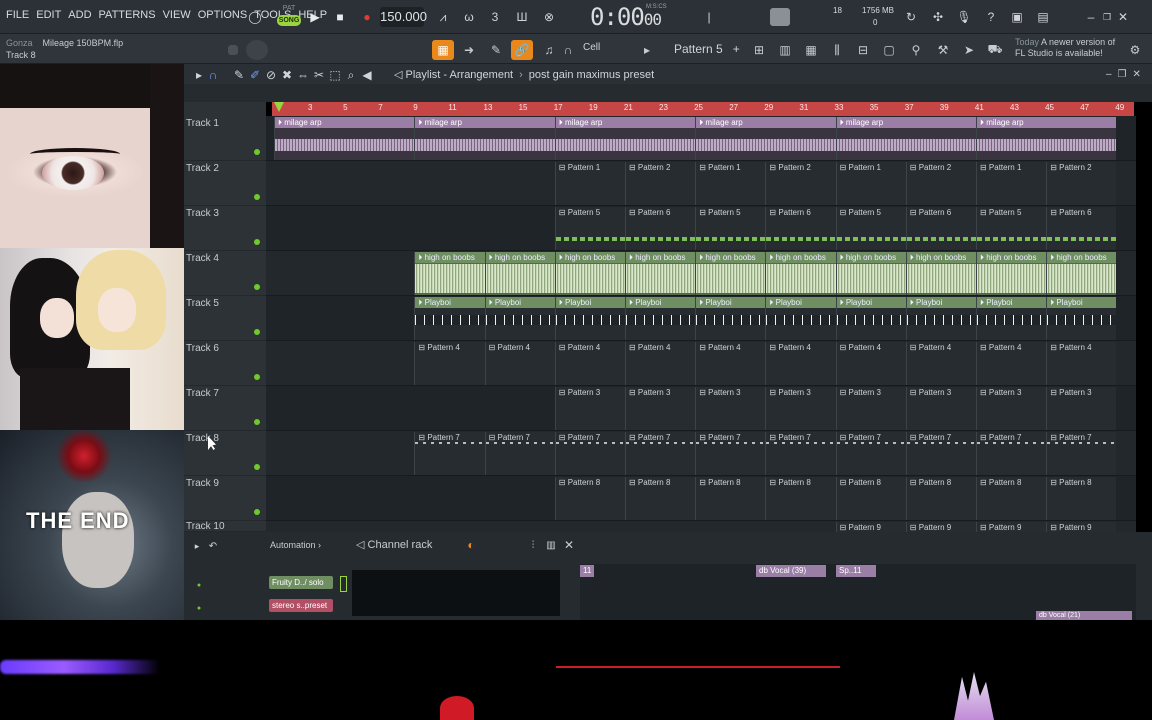  What do you see at coordinates (301, 605) in the screenshot?
I see `channel-button-2: stereo s..preset` at bounding box center [301, 605].